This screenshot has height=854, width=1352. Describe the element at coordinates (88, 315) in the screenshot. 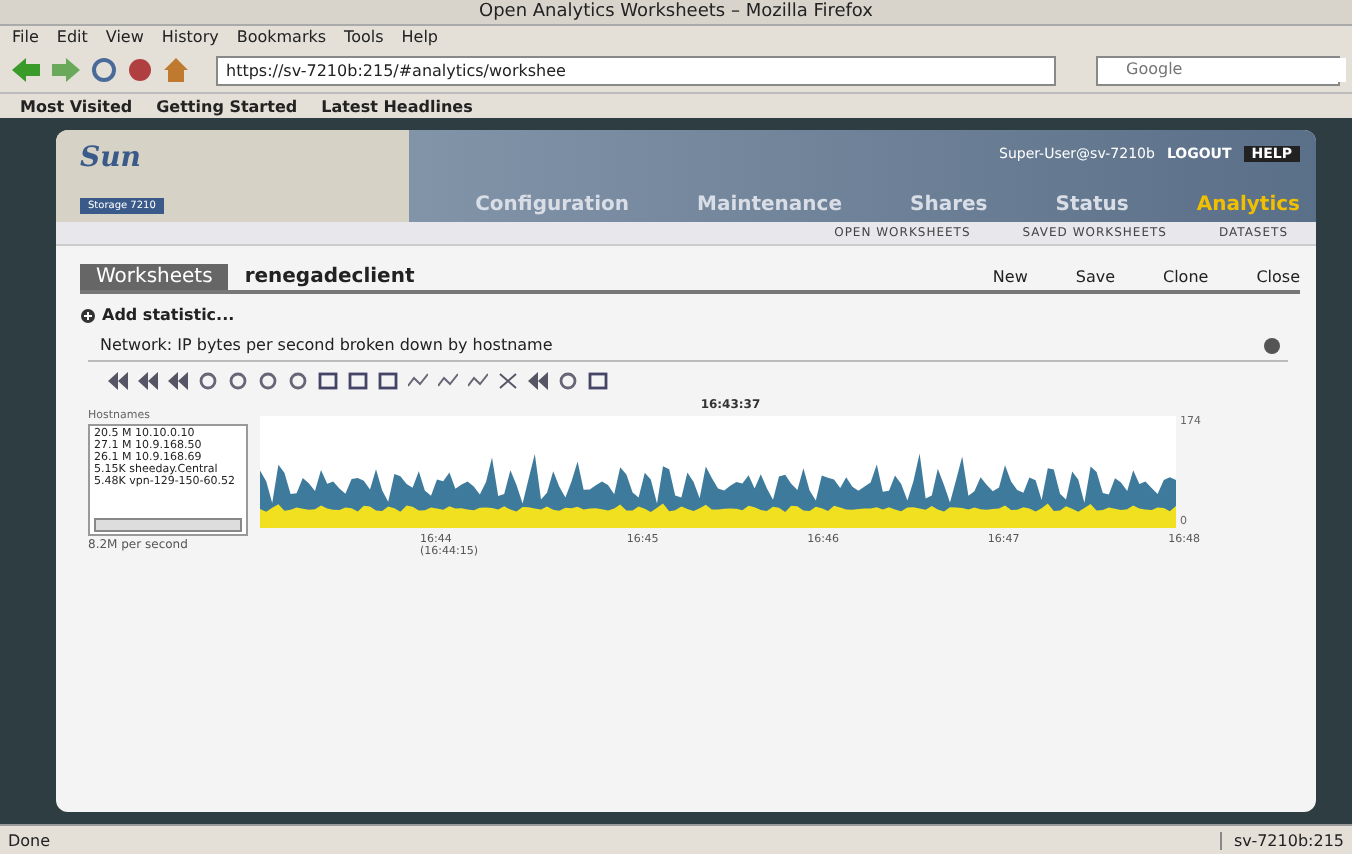

I see `add-icon` at that location.